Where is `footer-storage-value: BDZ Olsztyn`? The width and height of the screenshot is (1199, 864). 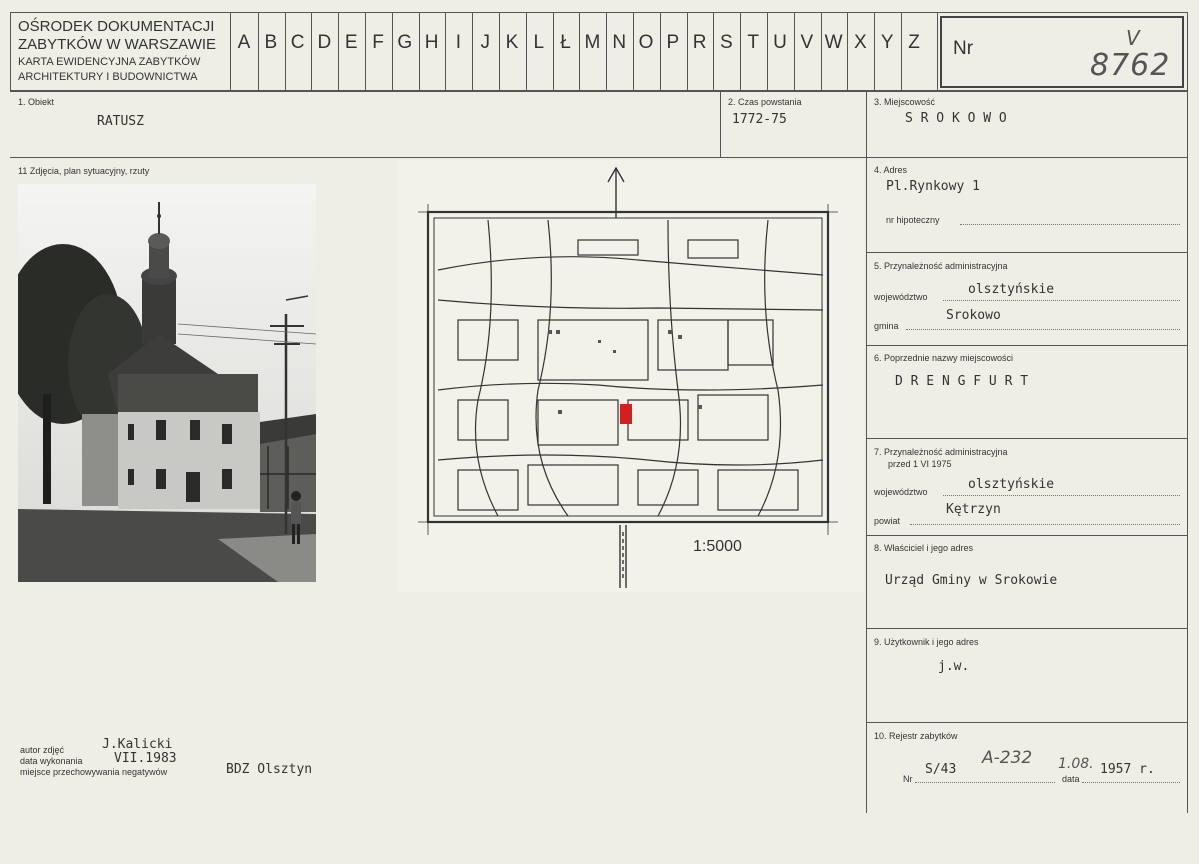 footer-storage-value: BDZ Olsztyn is located at coordinates (269, 769).